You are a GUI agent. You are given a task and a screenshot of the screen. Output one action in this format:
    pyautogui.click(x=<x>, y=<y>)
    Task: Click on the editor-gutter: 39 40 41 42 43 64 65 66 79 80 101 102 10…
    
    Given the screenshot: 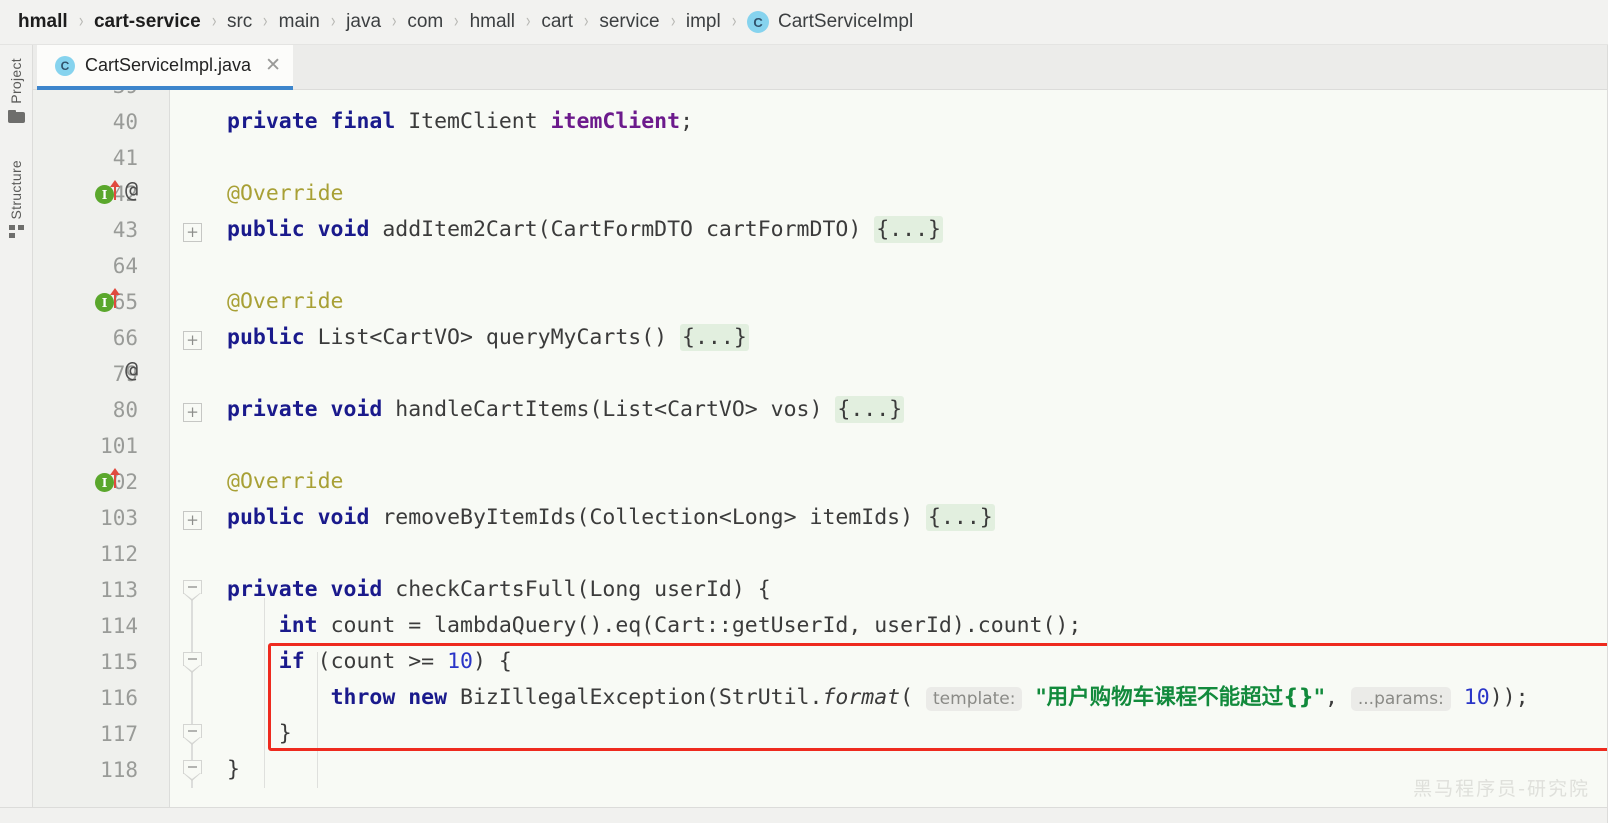 What is the action you would take?
    pyautogui.click(x=101, y=448)
    